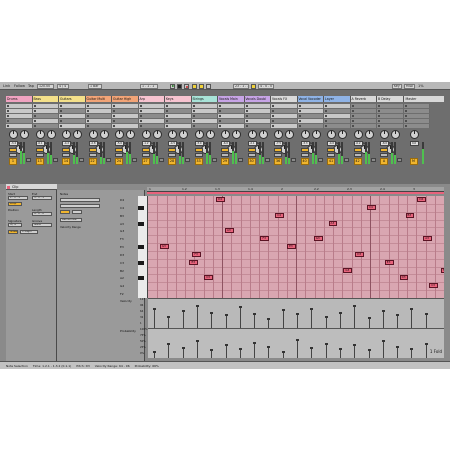  What do you see at coordinates (436, 351) in the screenshot?
I see `fold-button: 1 Fold` at bounding box center [436, 351].